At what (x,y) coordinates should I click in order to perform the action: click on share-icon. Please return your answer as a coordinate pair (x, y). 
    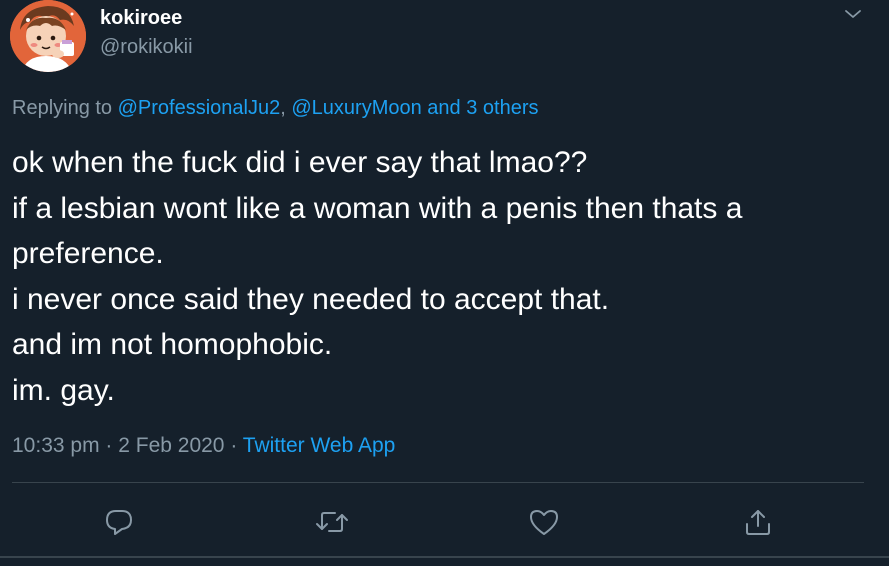
    Looking at the image, I should click on (758, 522).